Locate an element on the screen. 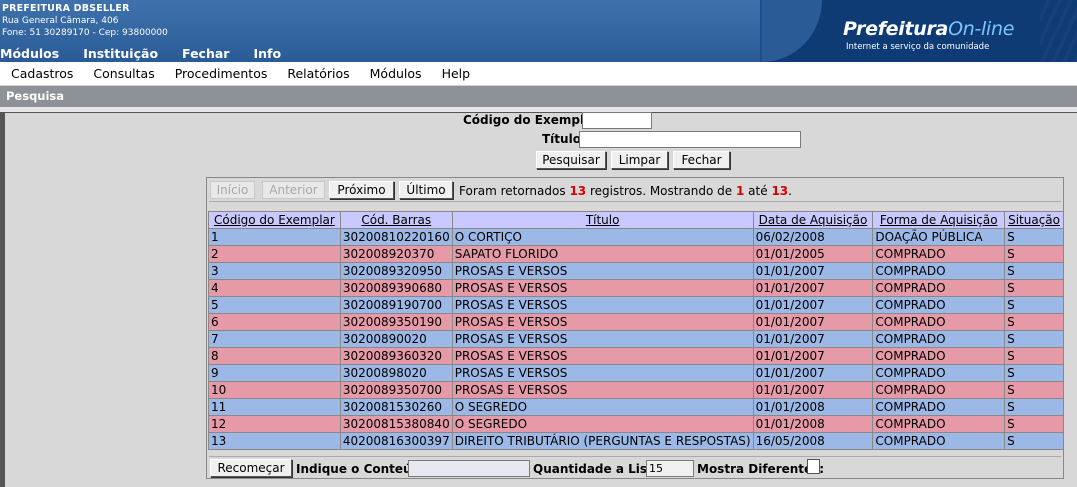  cell-codigo: 9 is located at coordinates (274, 373).